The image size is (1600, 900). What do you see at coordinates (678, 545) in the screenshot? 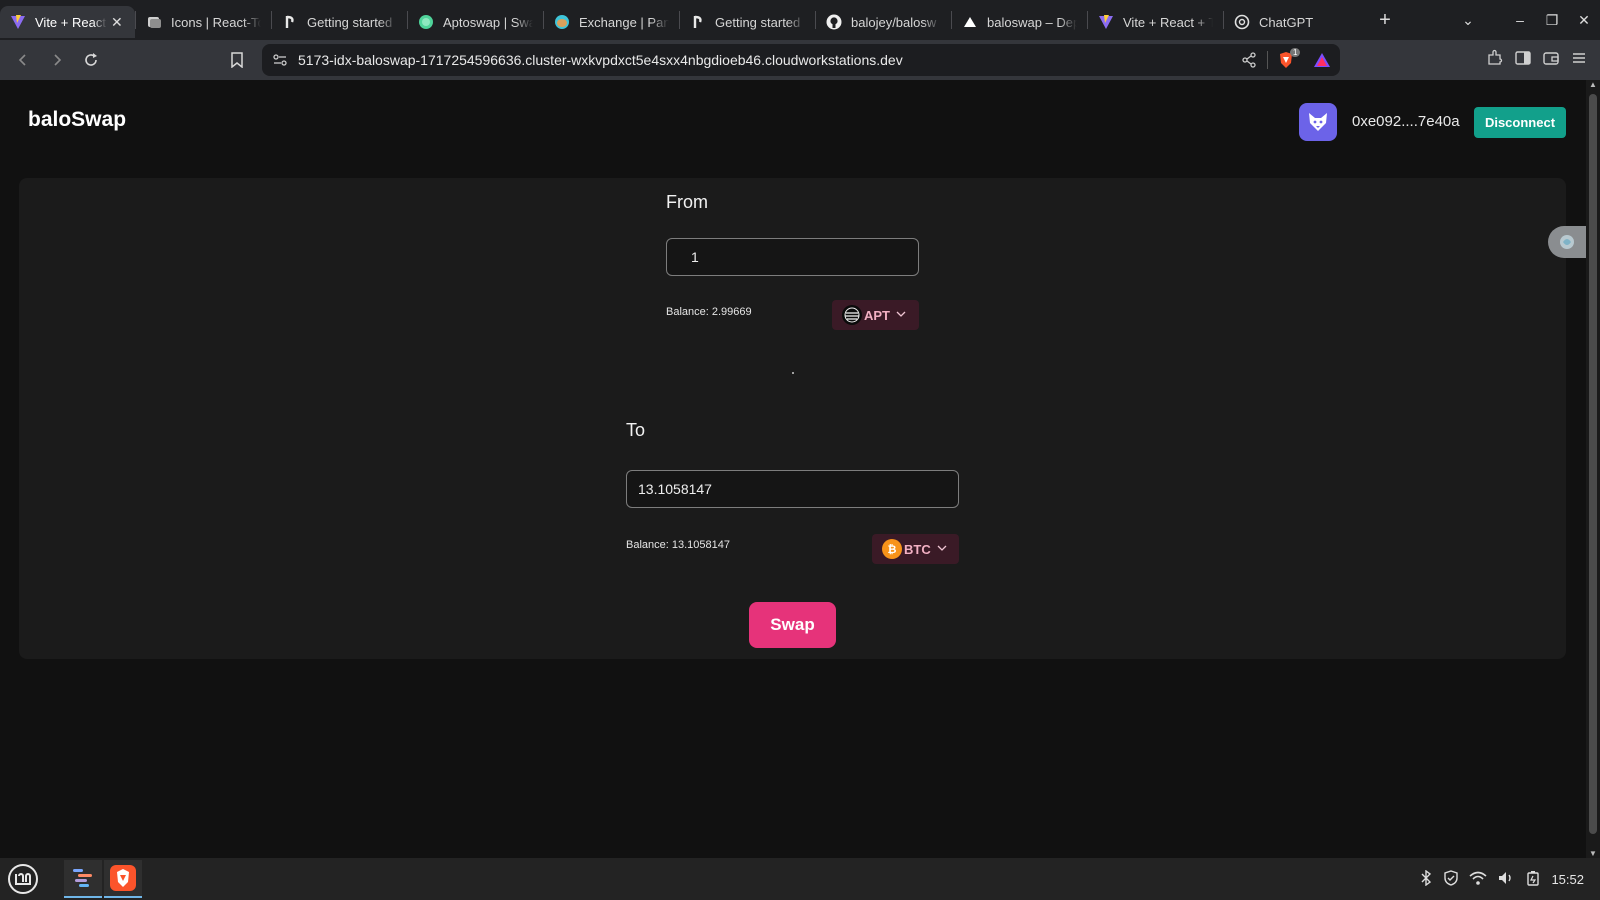
I see `to-balance: Balance: 13.1058147` at bounding box center [678, 545].